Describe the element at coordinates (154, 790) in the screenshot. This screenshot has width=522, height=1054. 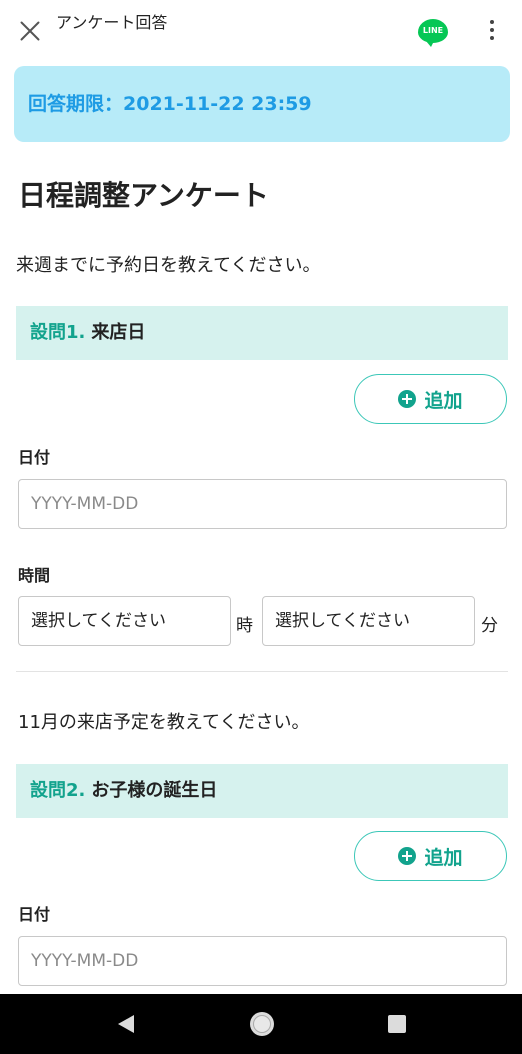
I see `question-label: お子様の誕生日` at that location.